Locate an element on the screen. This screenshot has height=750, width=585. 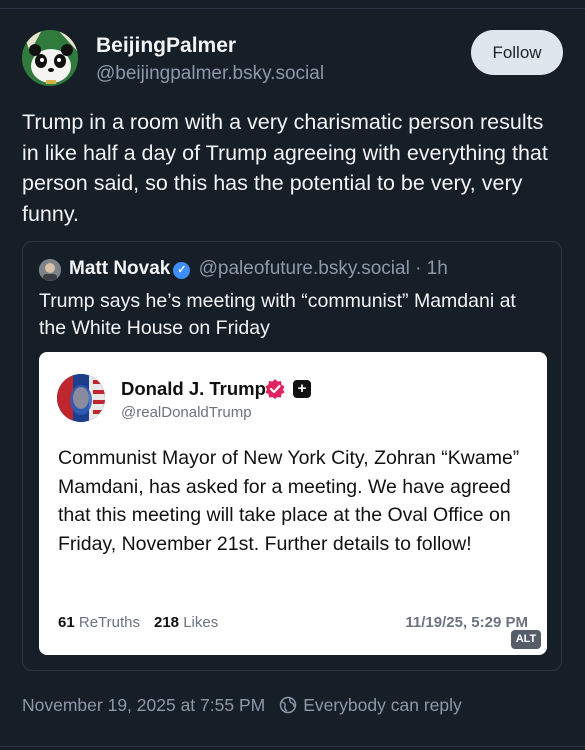
truth-stats: 61 ReTruths 218 Likes is located at coordinates (138, 622).